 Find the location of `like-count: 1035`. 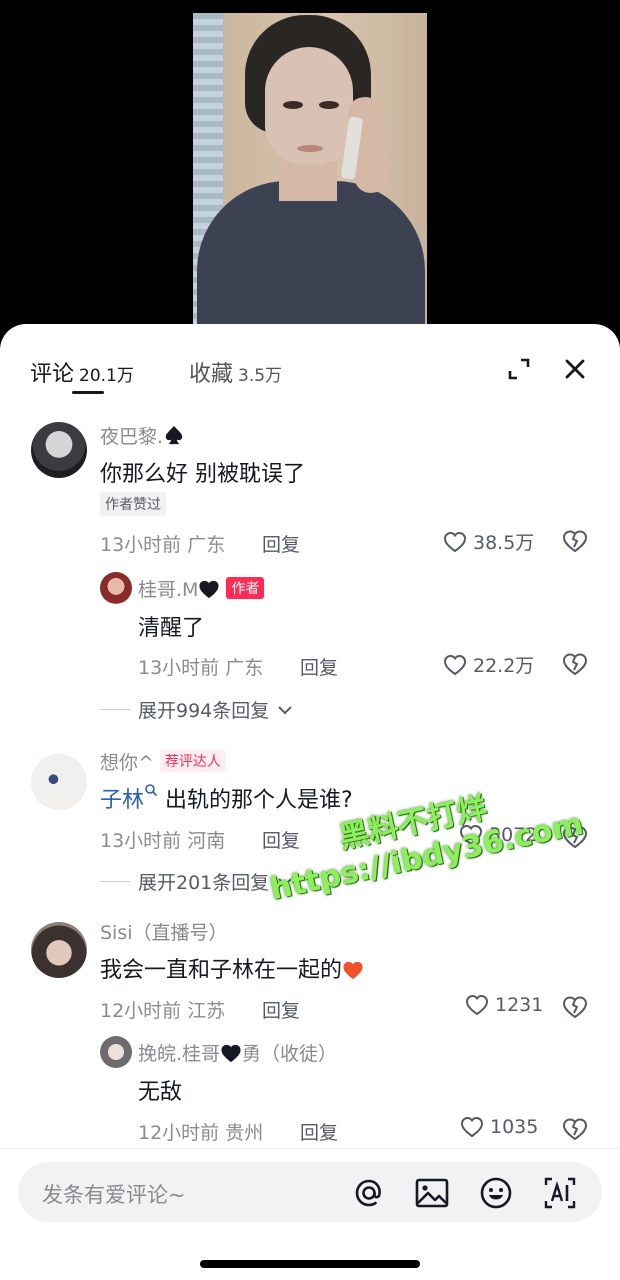

like-count: 1035 is located at coordinates (514, 1127).